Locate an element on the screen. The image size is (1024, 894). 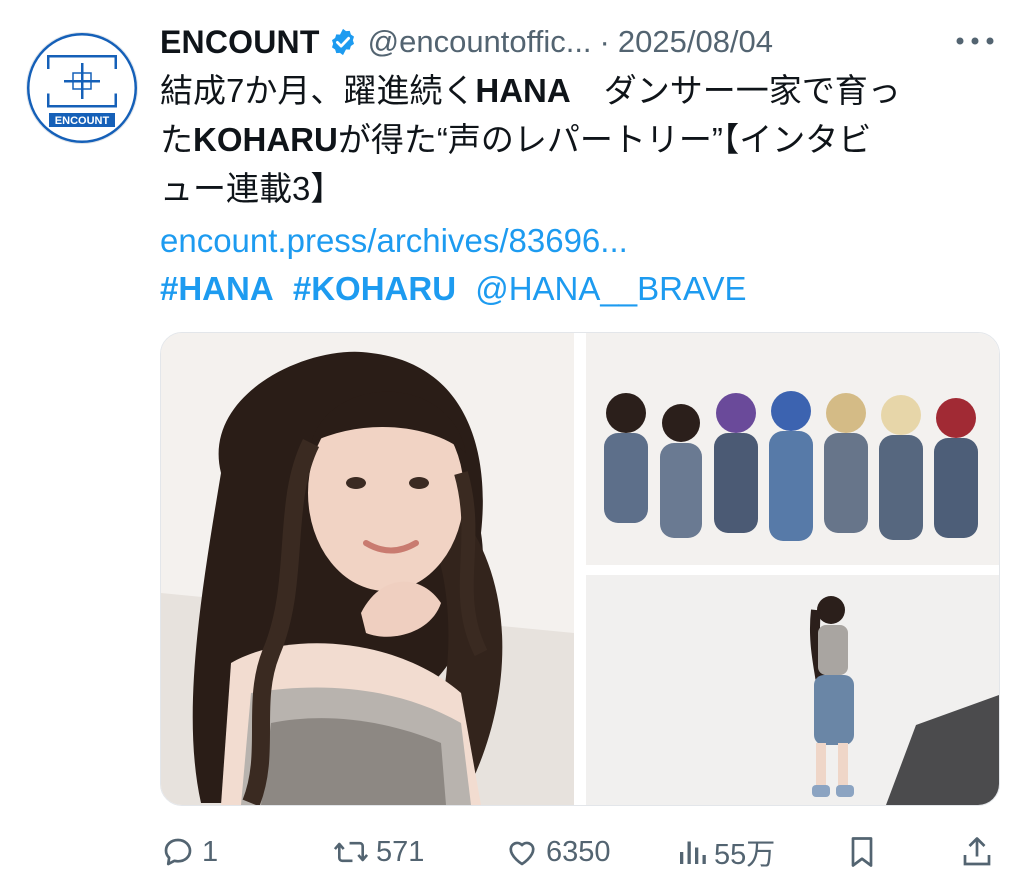
tweet-text-line-3: ュー連載3】 is located at coordinates (252, 188).